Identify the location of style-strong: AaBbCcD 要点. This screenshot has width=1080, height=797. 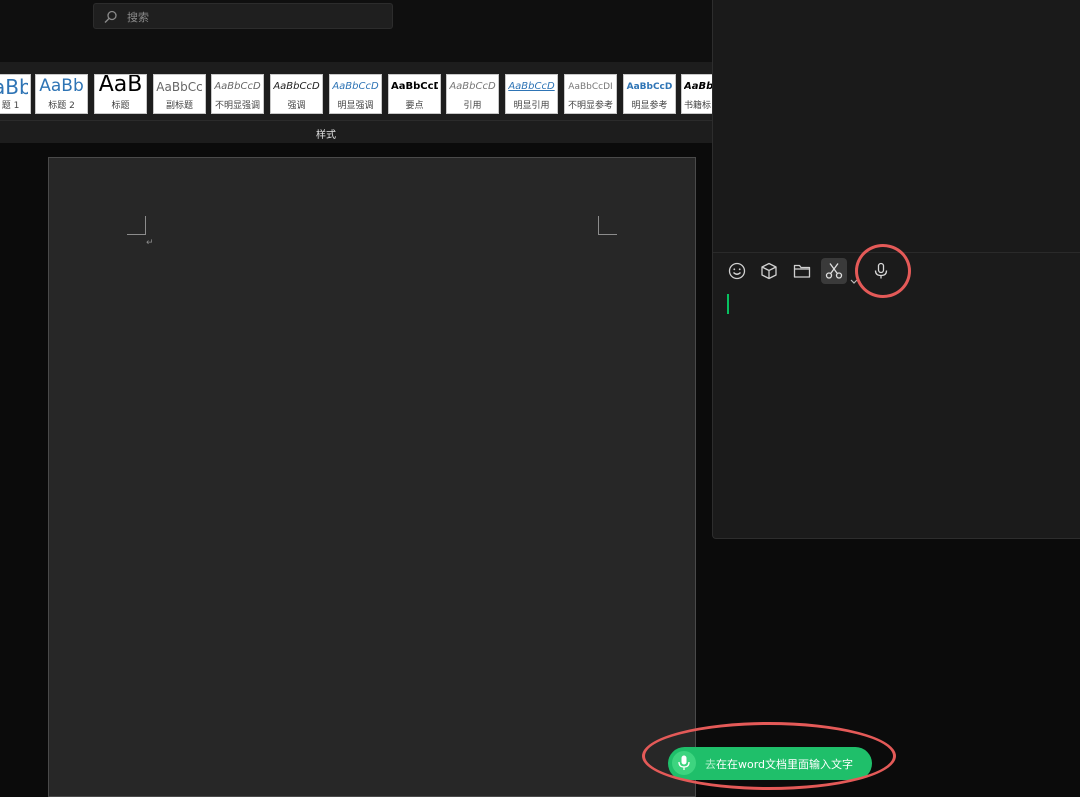
(414, 94).